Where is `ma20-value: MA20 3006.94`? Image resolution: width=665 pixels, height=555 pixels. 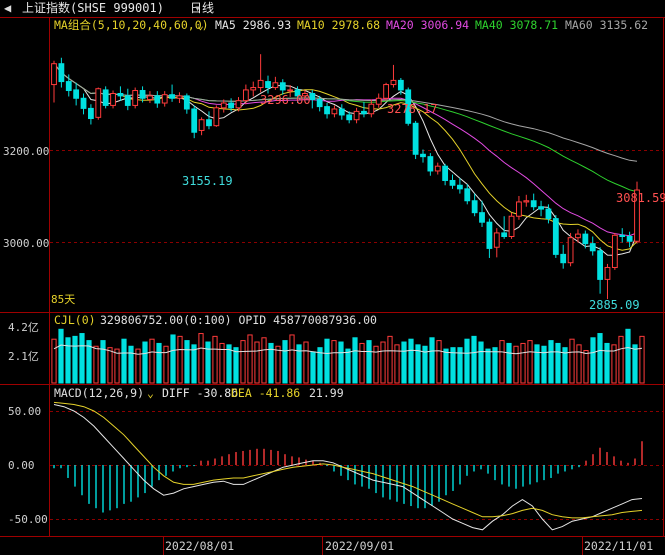
ma20-value: MA20 3006.94 is located at coordinates (427, 25).